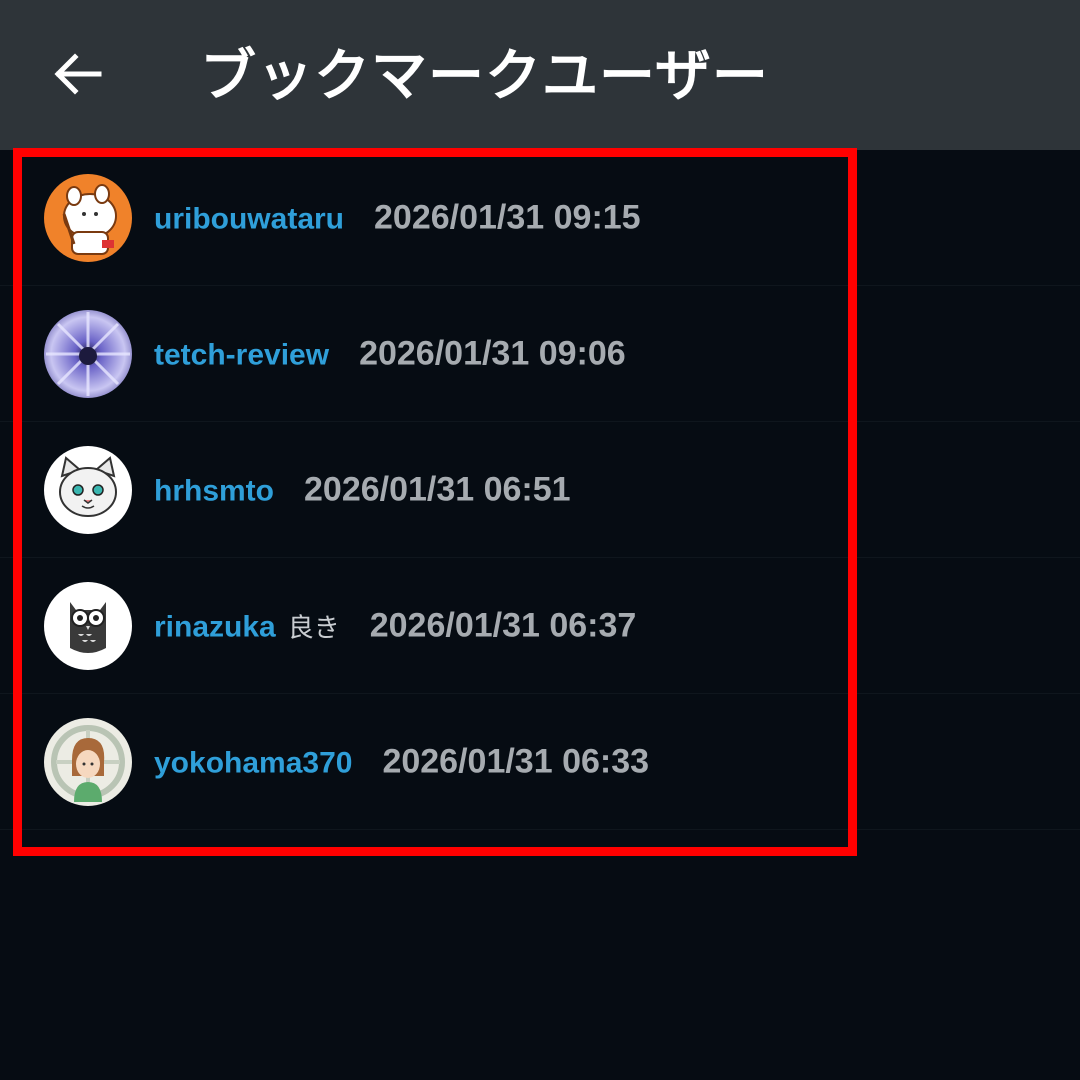 The height and width of the screenshot is (1080, 1080). What do you see at coordinates (437, 489) in the screenshot?
I see `bookmark-timestamp: 2026/01/31 06:51` at bounding box center [437, 489].